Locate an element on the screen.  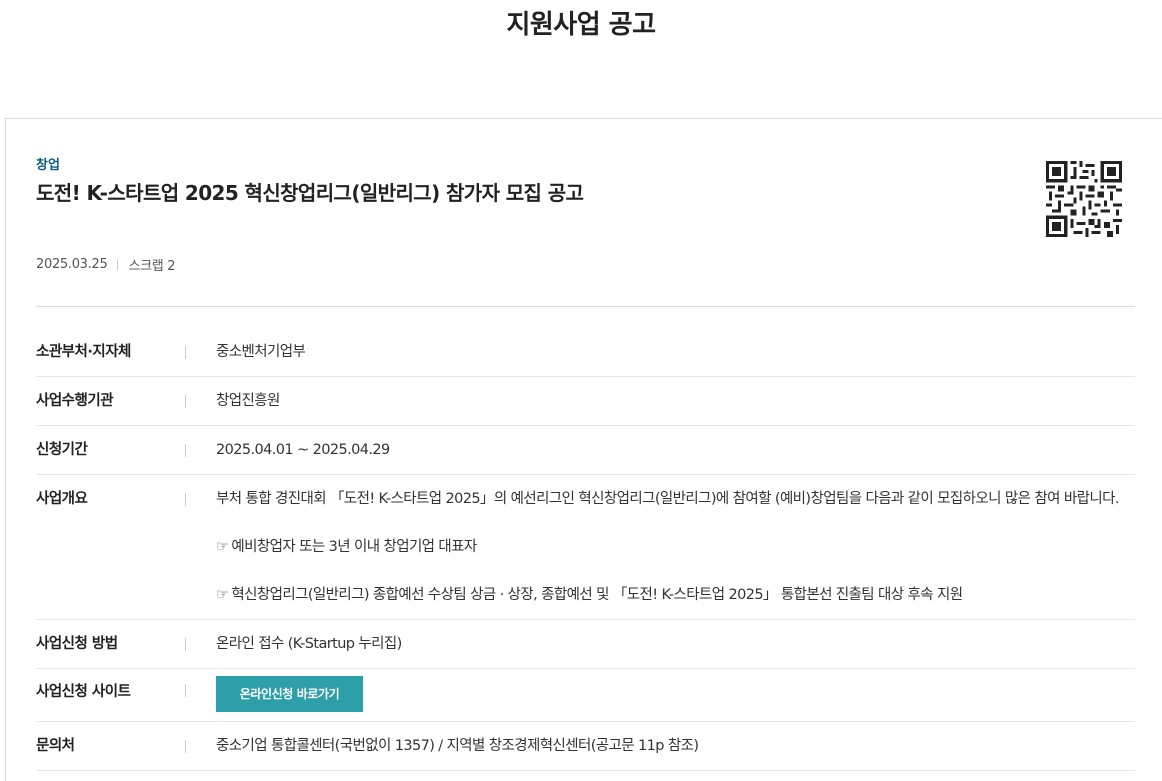
period-label: 신청기간 is located at coordinates (111, 450).